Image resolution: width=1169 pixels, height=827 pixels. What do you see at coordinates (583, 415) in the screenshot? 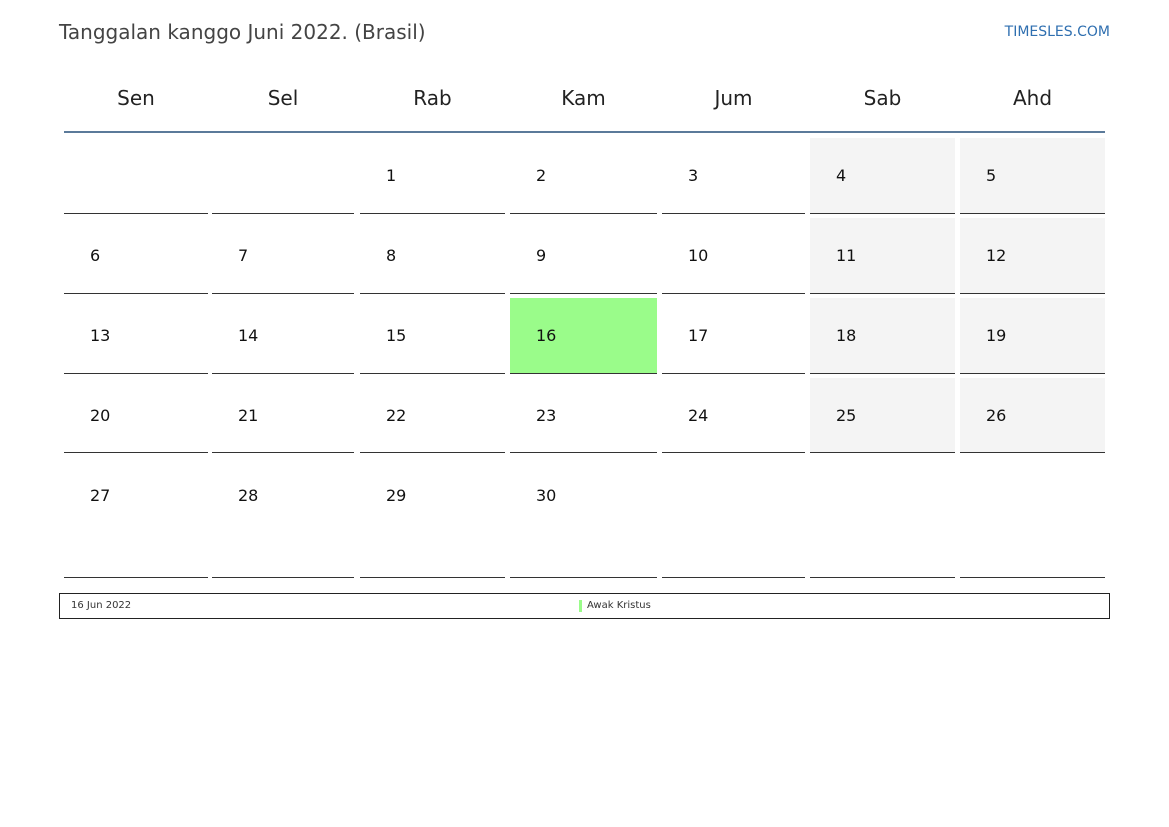
I see `day-cell-23: 23` at bounding box center [583, 415].